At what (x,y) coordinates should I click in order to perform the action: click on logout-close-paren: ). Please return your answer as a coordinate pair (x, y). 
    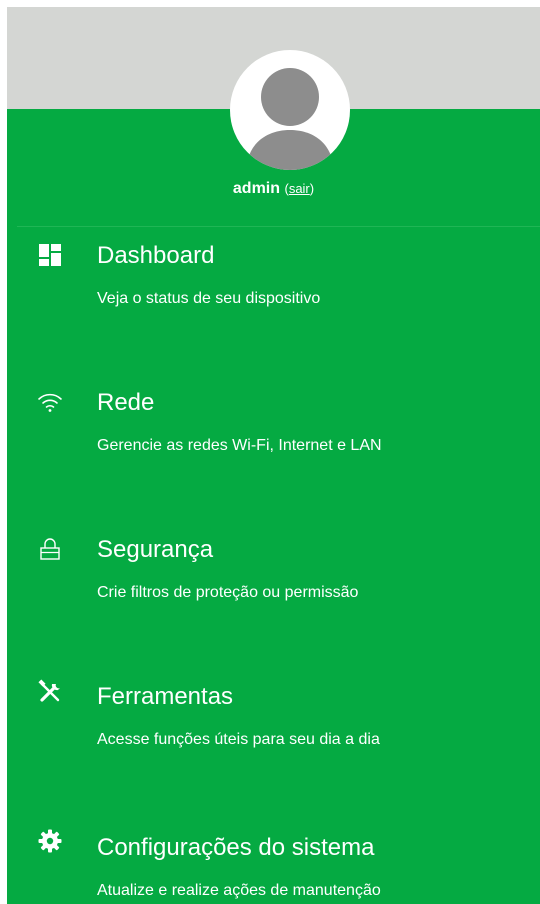
    Looking at the image, I should click on (312, 188).